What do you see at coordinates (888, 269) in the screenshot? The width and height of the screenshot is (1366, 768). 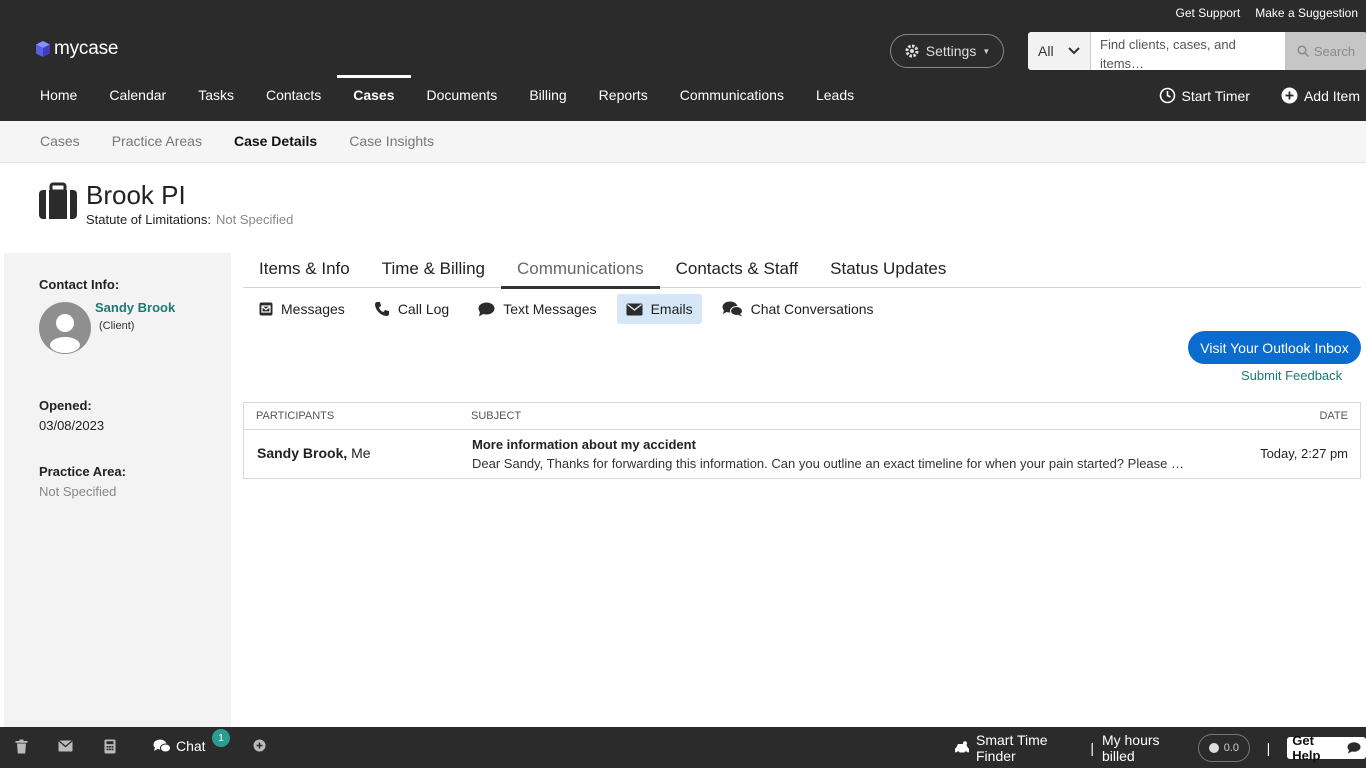 I see `tab-status-updates: Status Updates` at bounding box center [888, 269].